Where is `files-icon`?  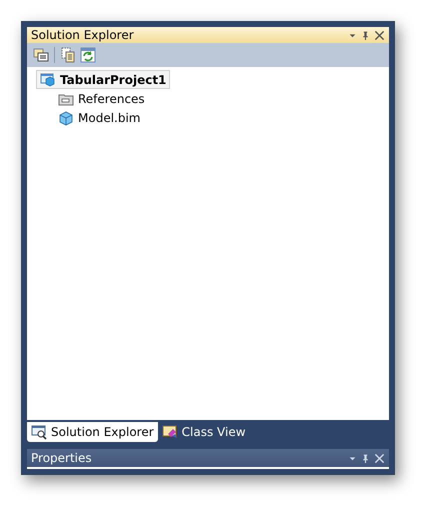 files-icon is located at coordinates (68, 55).